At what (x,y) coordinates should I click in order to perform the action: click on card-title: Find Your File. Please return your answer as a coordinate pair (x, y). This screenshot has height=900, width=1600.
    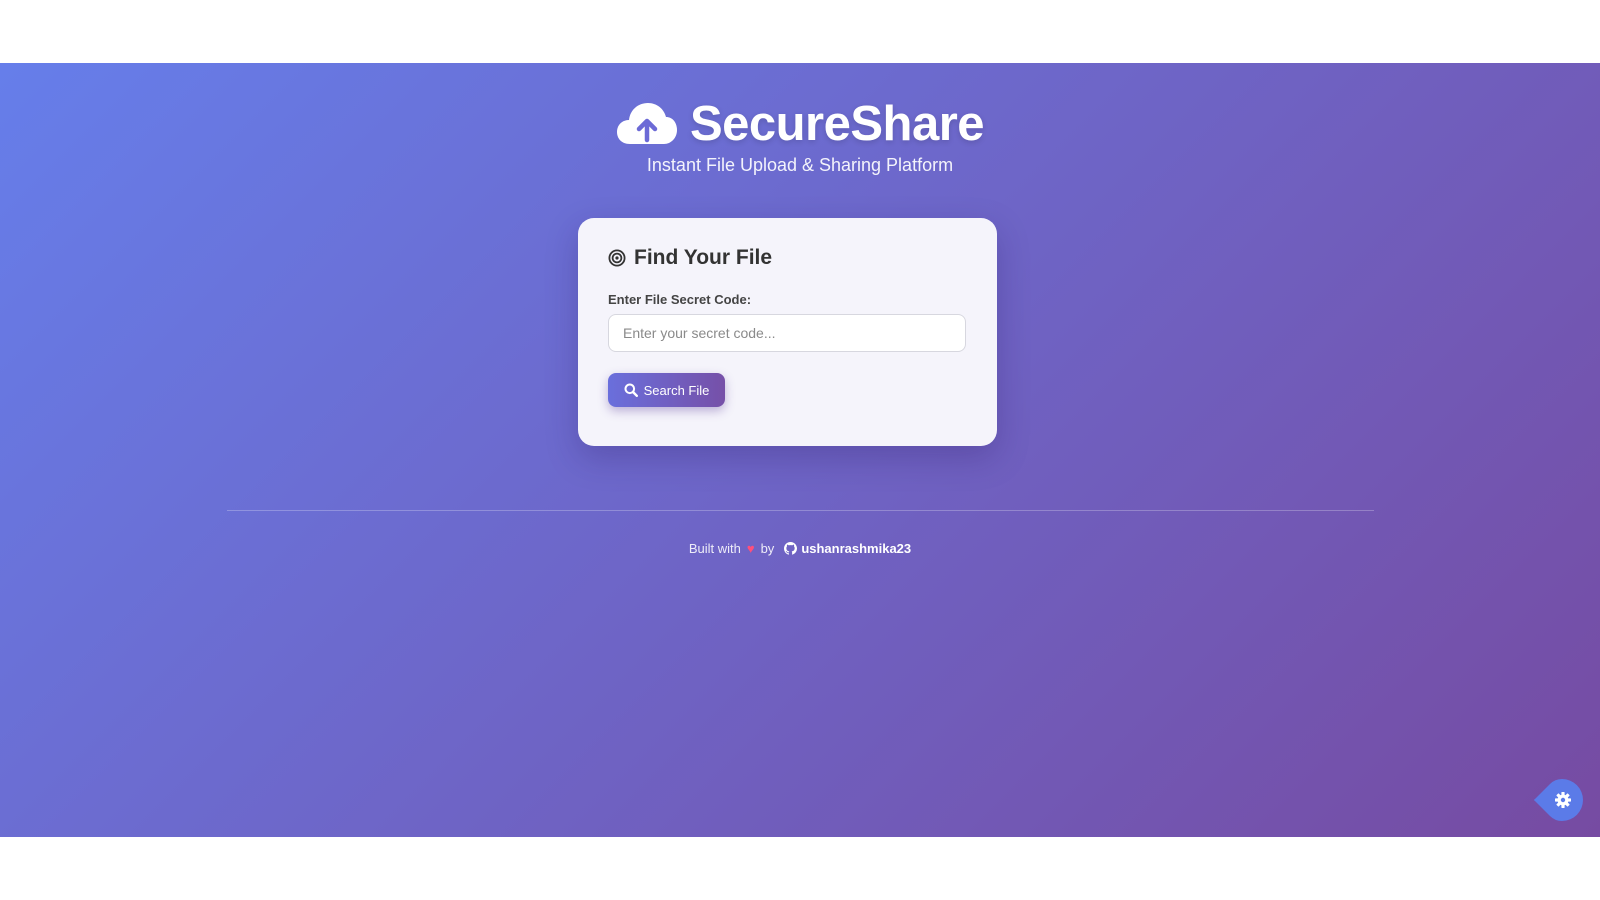
    Looking at the image, I should click on (787, 258).